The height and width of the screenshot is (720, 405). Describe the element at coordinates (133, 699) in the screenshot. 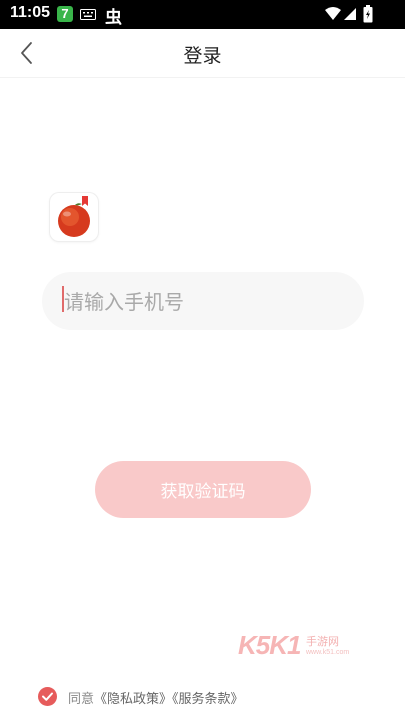

I see `privacy-policy-link: 《隐私政策》` at that location.